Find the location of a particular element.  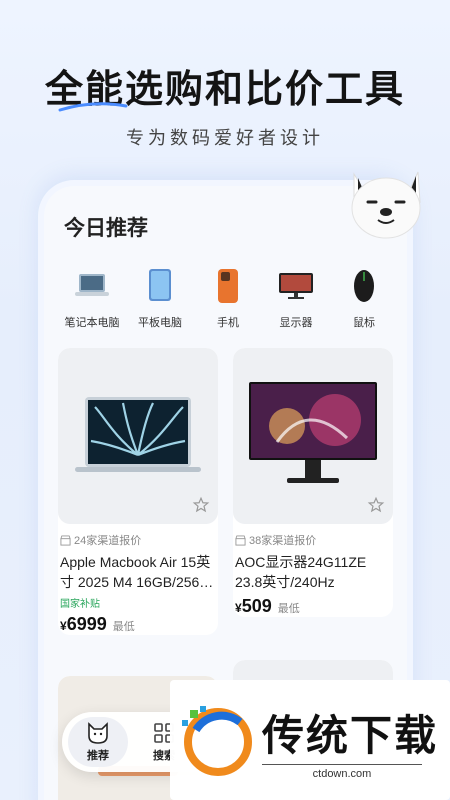

watermark-url: ctdown.com is located at coordinates (342, 772).